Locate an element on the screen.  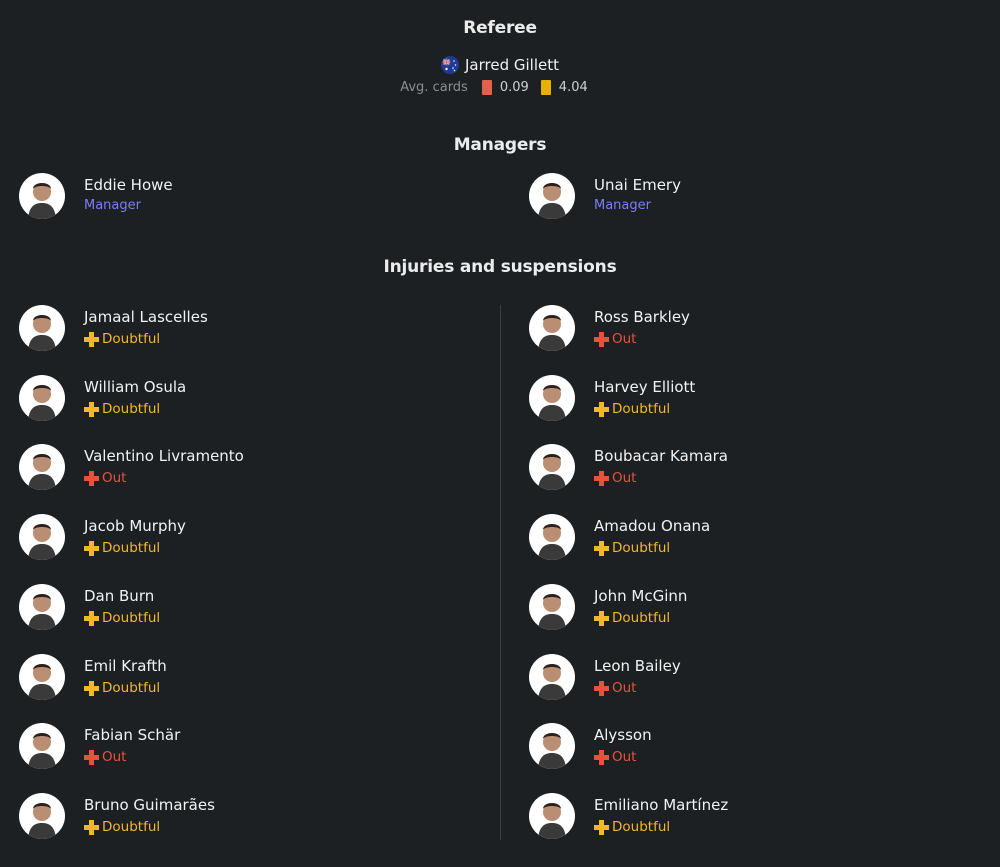
yellow-cards-value: 4.04 is located at coordinates (573, 87).